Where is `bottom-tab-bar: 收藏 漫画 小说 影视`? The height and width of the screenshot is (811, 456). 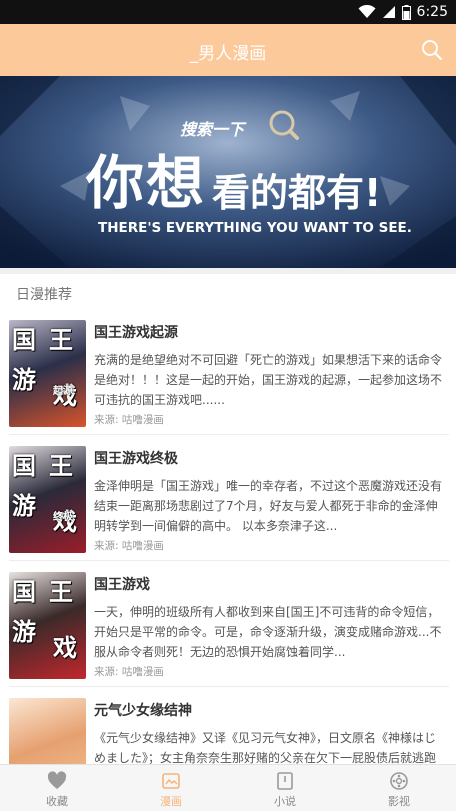
bottom-tab-bar: 收藏 漫画 小说 影视 is located at coordinates (228, 787).